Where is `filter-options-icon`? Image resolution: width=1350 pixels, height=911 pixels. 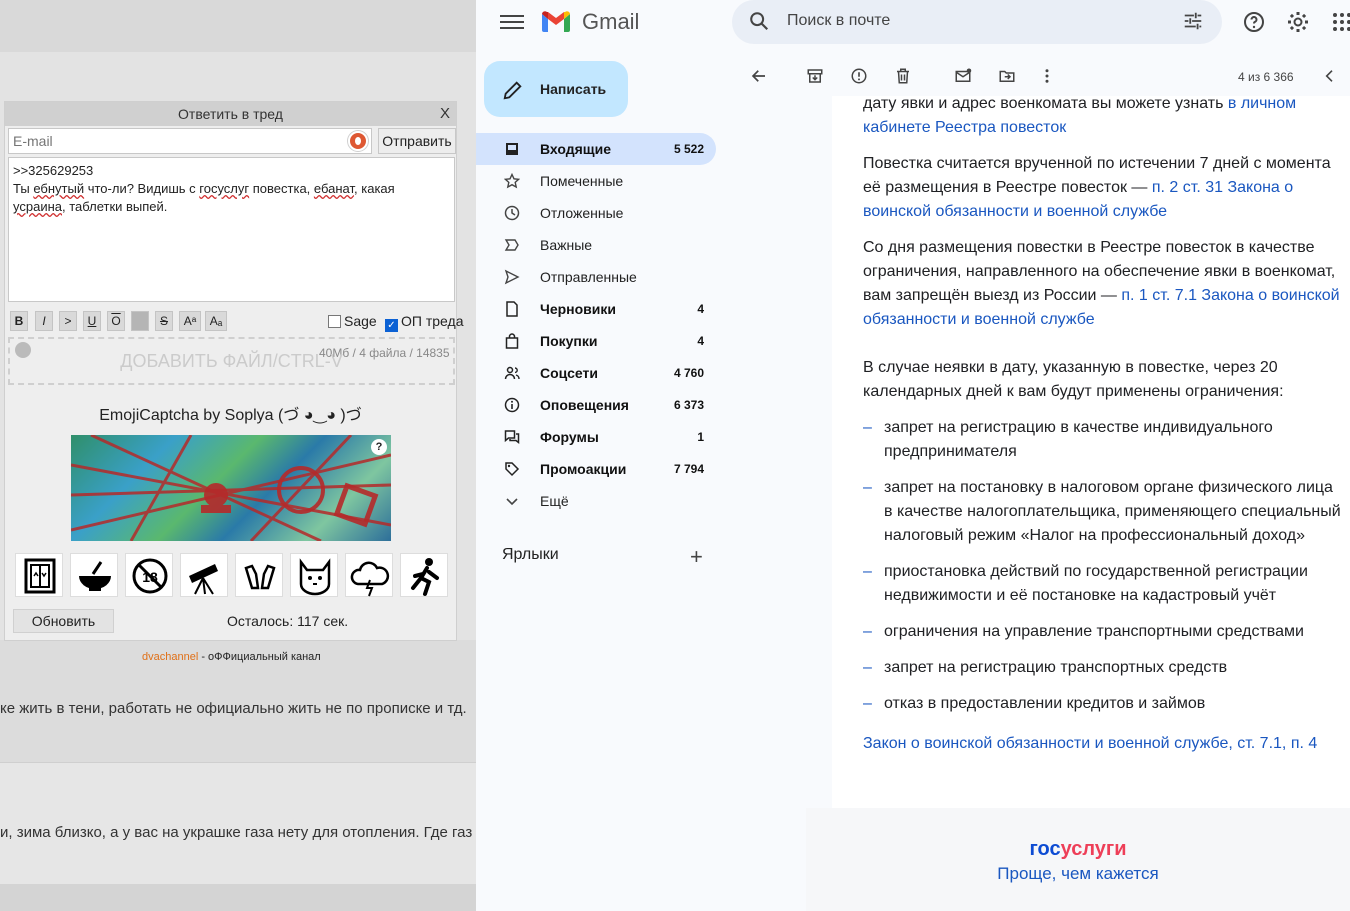
filter-options-icon is located at coordinates (1193, 21).